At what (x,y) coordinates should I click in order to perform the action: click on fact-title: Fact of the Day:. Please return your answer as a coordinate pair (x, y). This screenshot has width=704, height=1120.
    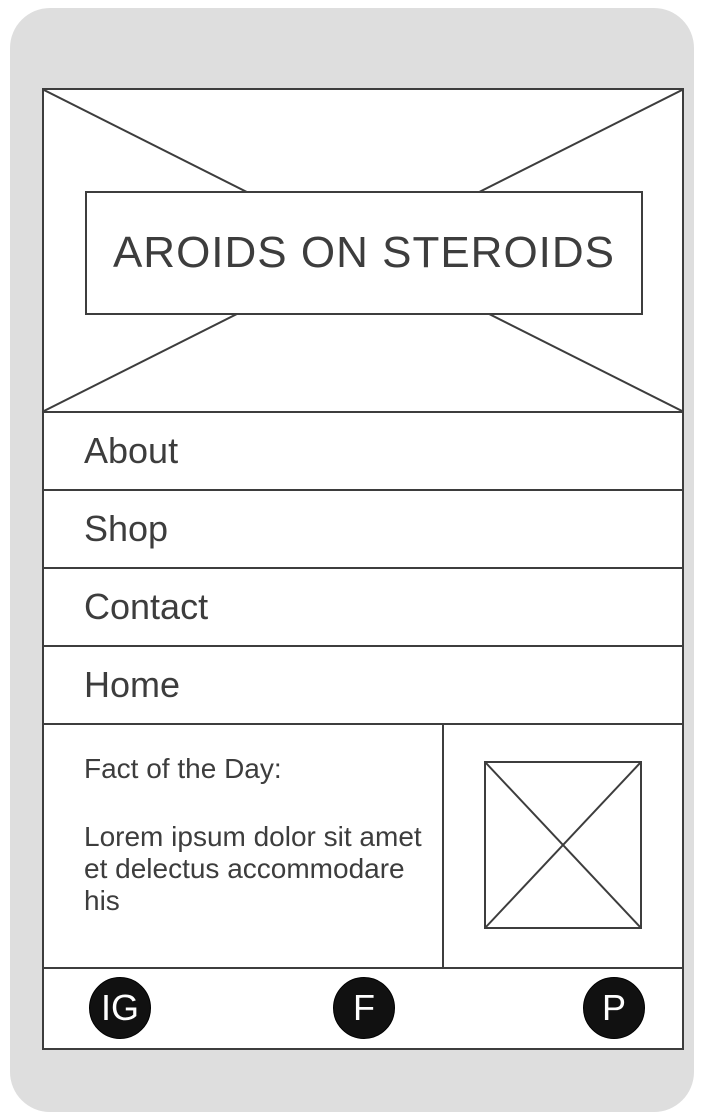
    Looking at the image, I should click on (183, 768).